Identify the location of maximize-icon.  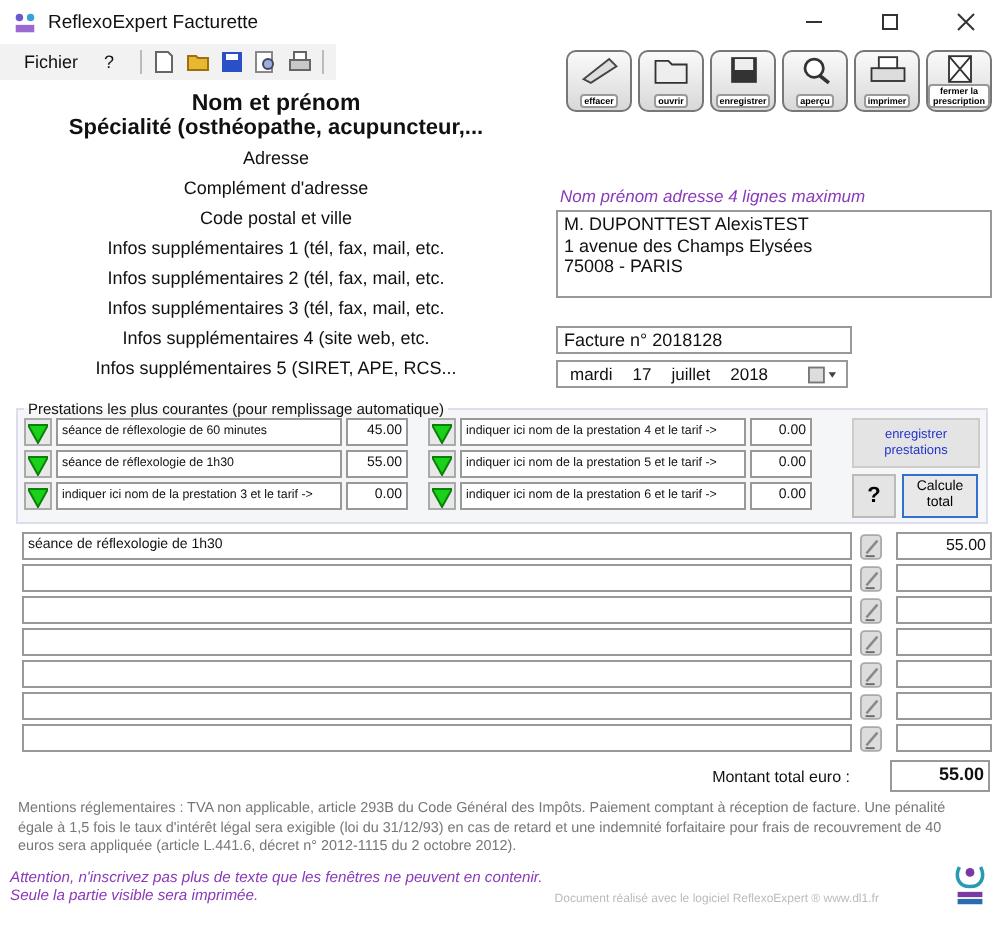
(890, 22).